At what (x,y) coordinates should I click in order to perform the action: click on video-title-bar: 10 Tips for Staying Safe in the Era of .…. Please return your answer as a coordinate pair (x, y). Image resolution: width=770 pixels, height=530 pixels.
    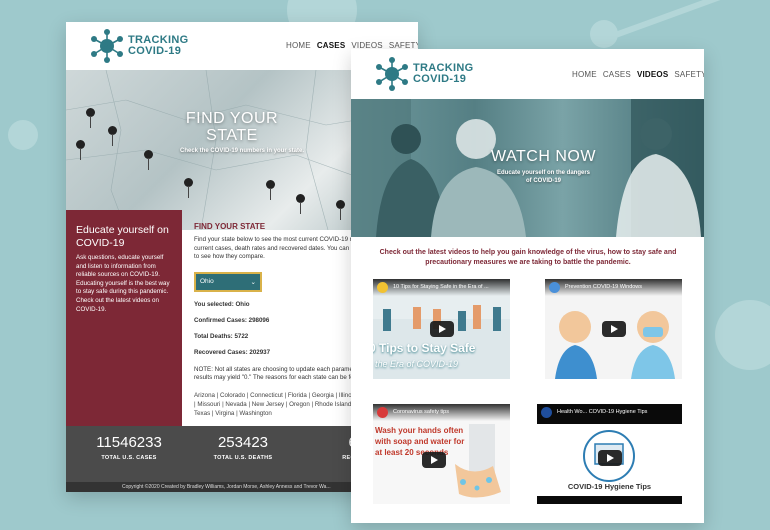
    Looking at the image, I should click on (441, 287).